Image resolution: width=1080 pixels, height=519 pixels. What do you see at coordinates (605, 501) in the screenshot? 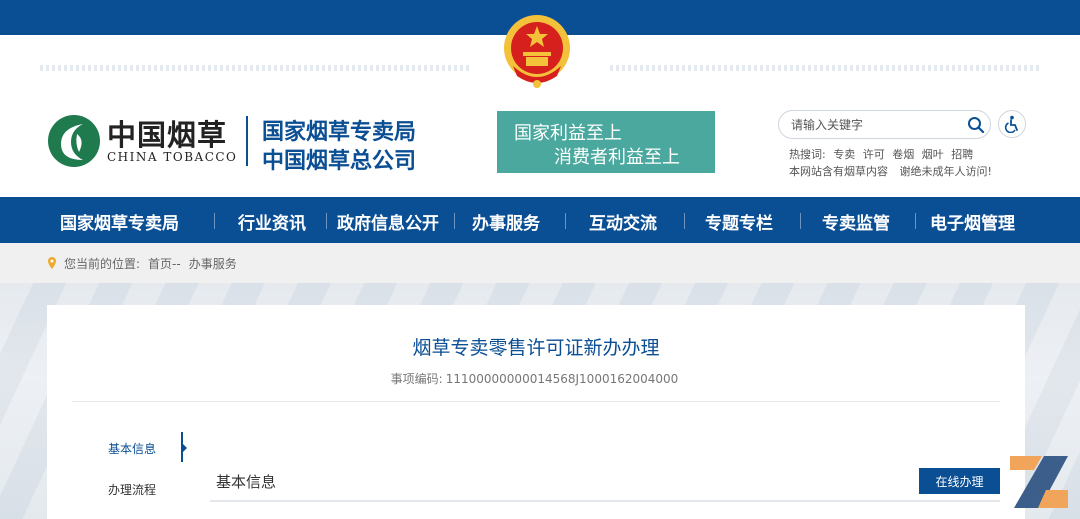
I see `section-divider` at bounding box center [605, 501].